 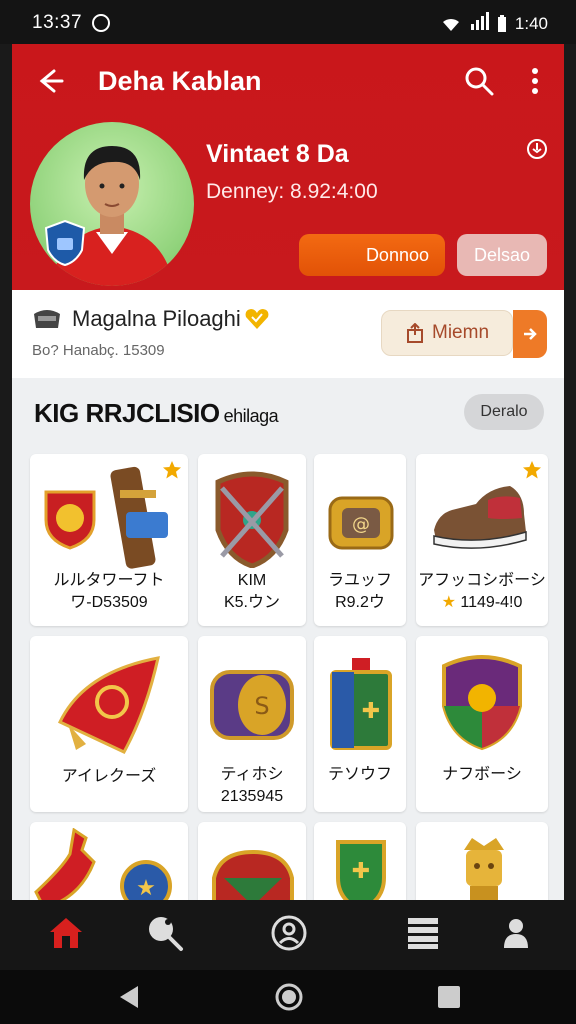 I want to click on item-card: アフッコシボーシ ★ 1149-4!0, so click(x=482, y=540).